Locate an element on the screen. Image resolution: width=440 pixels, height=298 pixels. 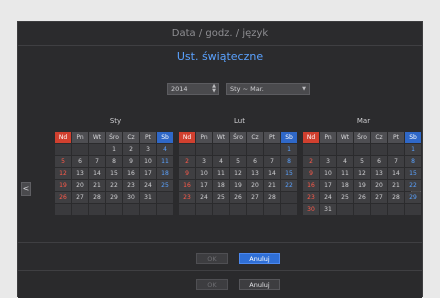
footer-cancel-button: Anuluj is located at coordinates (259, 284).